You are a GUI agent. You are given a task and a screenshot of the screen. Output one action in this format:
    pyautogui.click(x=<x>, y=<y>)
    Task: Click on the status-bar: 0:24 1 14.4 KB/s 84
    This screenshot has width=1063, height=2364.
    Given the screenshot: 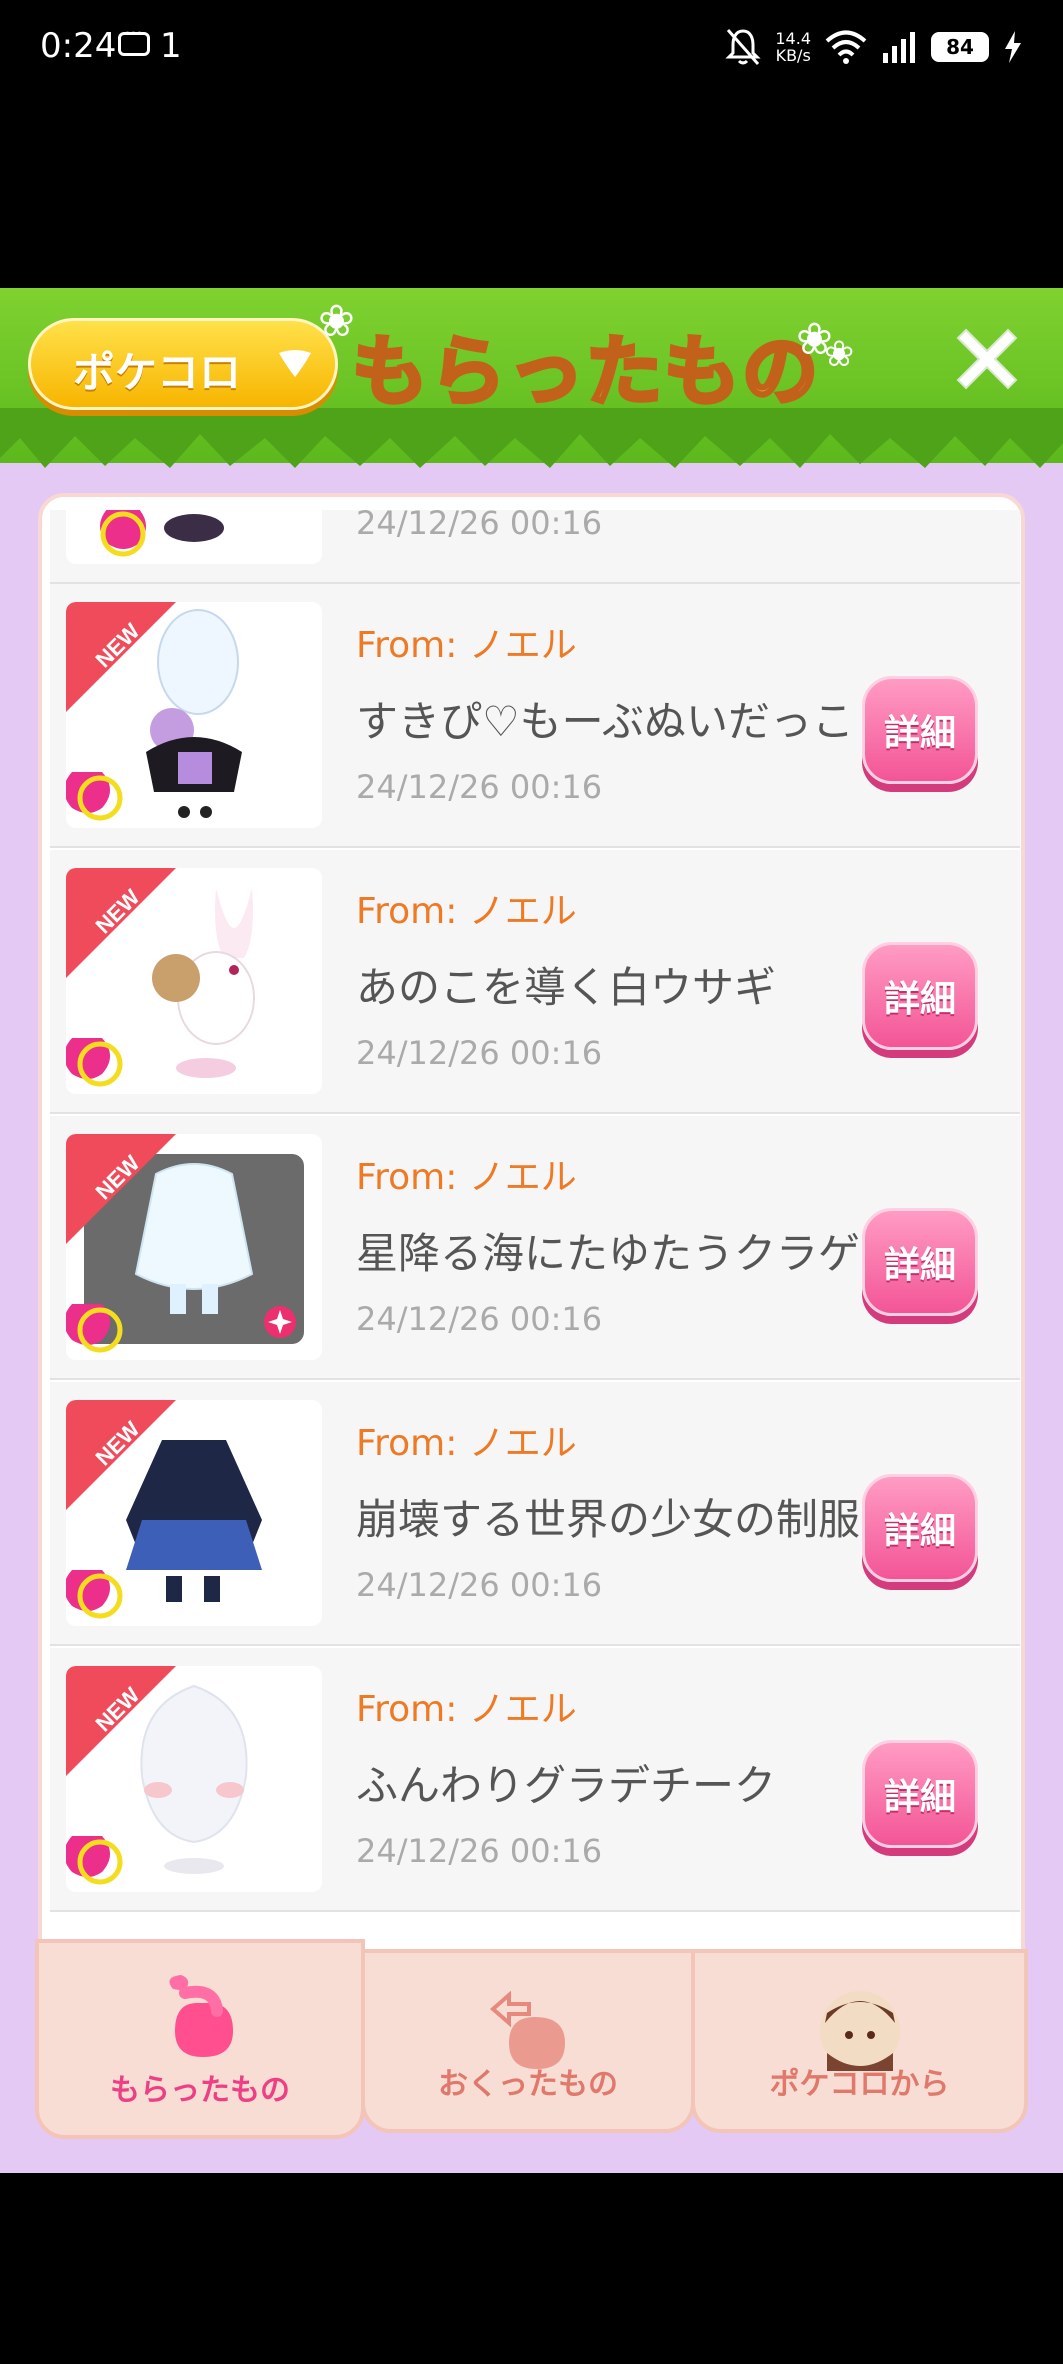 What is the action you would take?
    pyautogui.click(x=531, y=50)
    